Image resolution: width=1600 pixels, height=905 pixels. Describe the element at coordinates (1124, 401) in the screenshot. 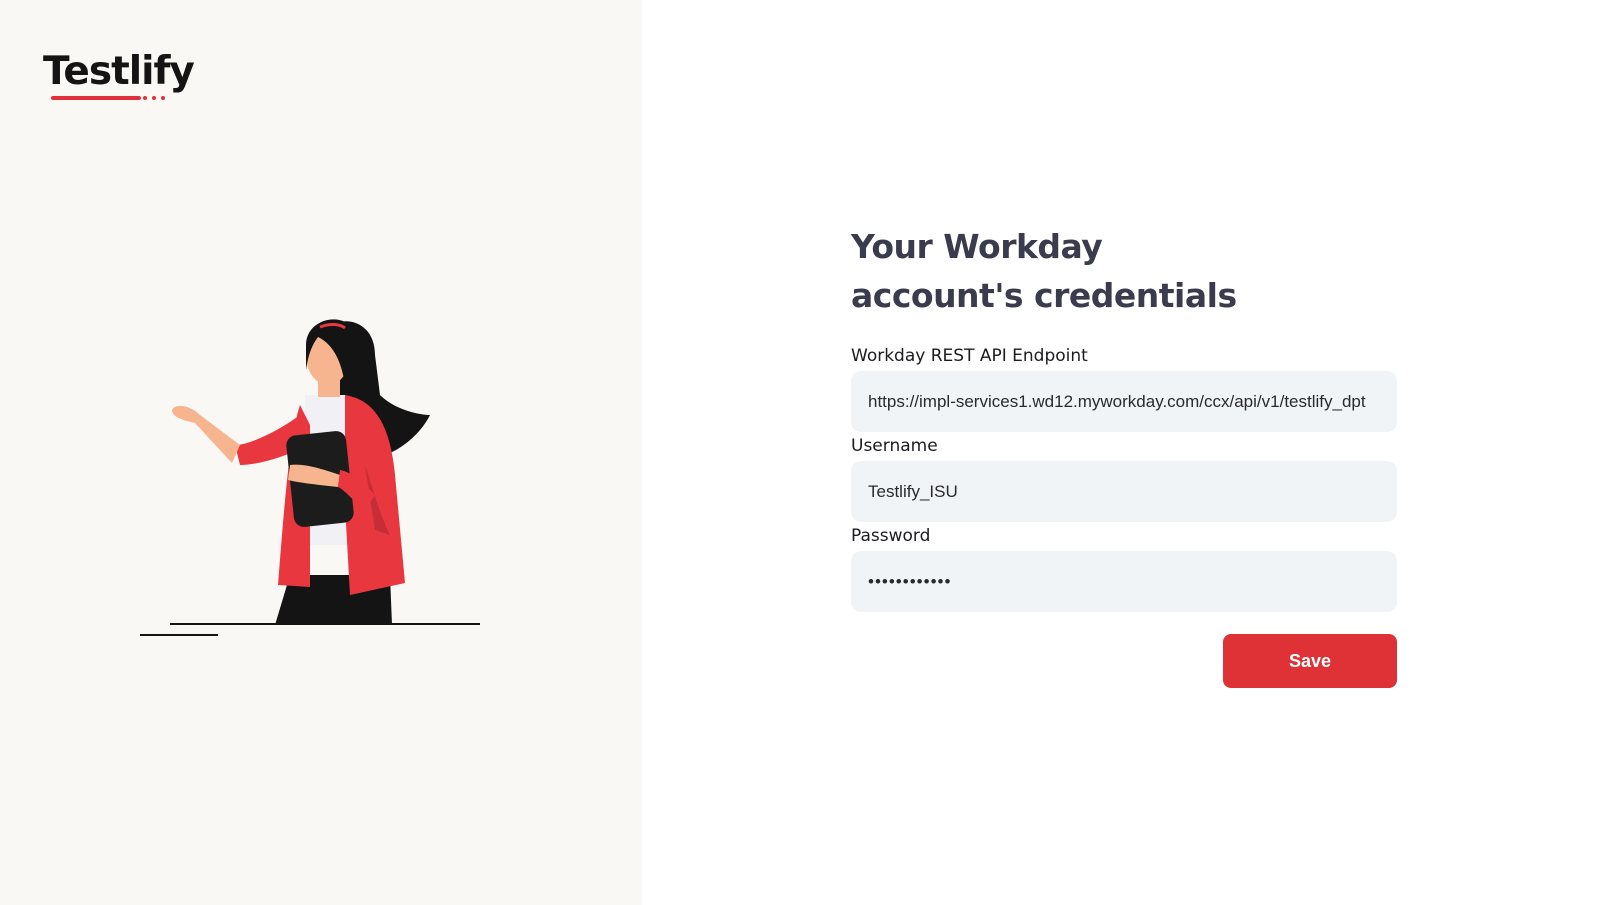

I see `endpoint-input` at that location.